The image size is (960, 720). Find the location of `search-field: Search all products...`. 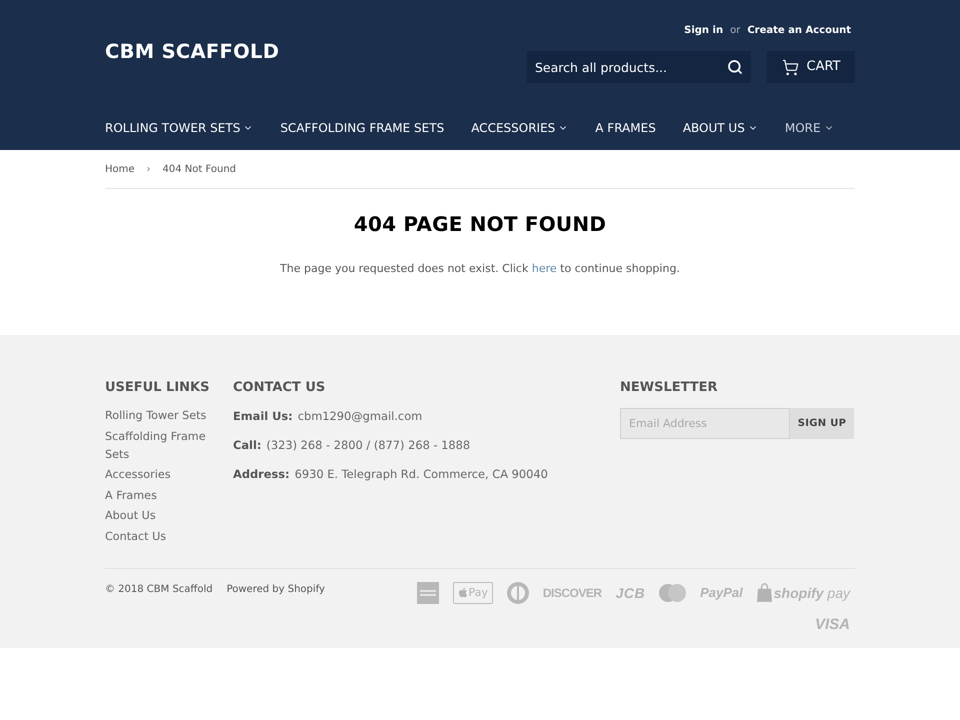

search-field: Search all products... is located at coordinates (639, 67).